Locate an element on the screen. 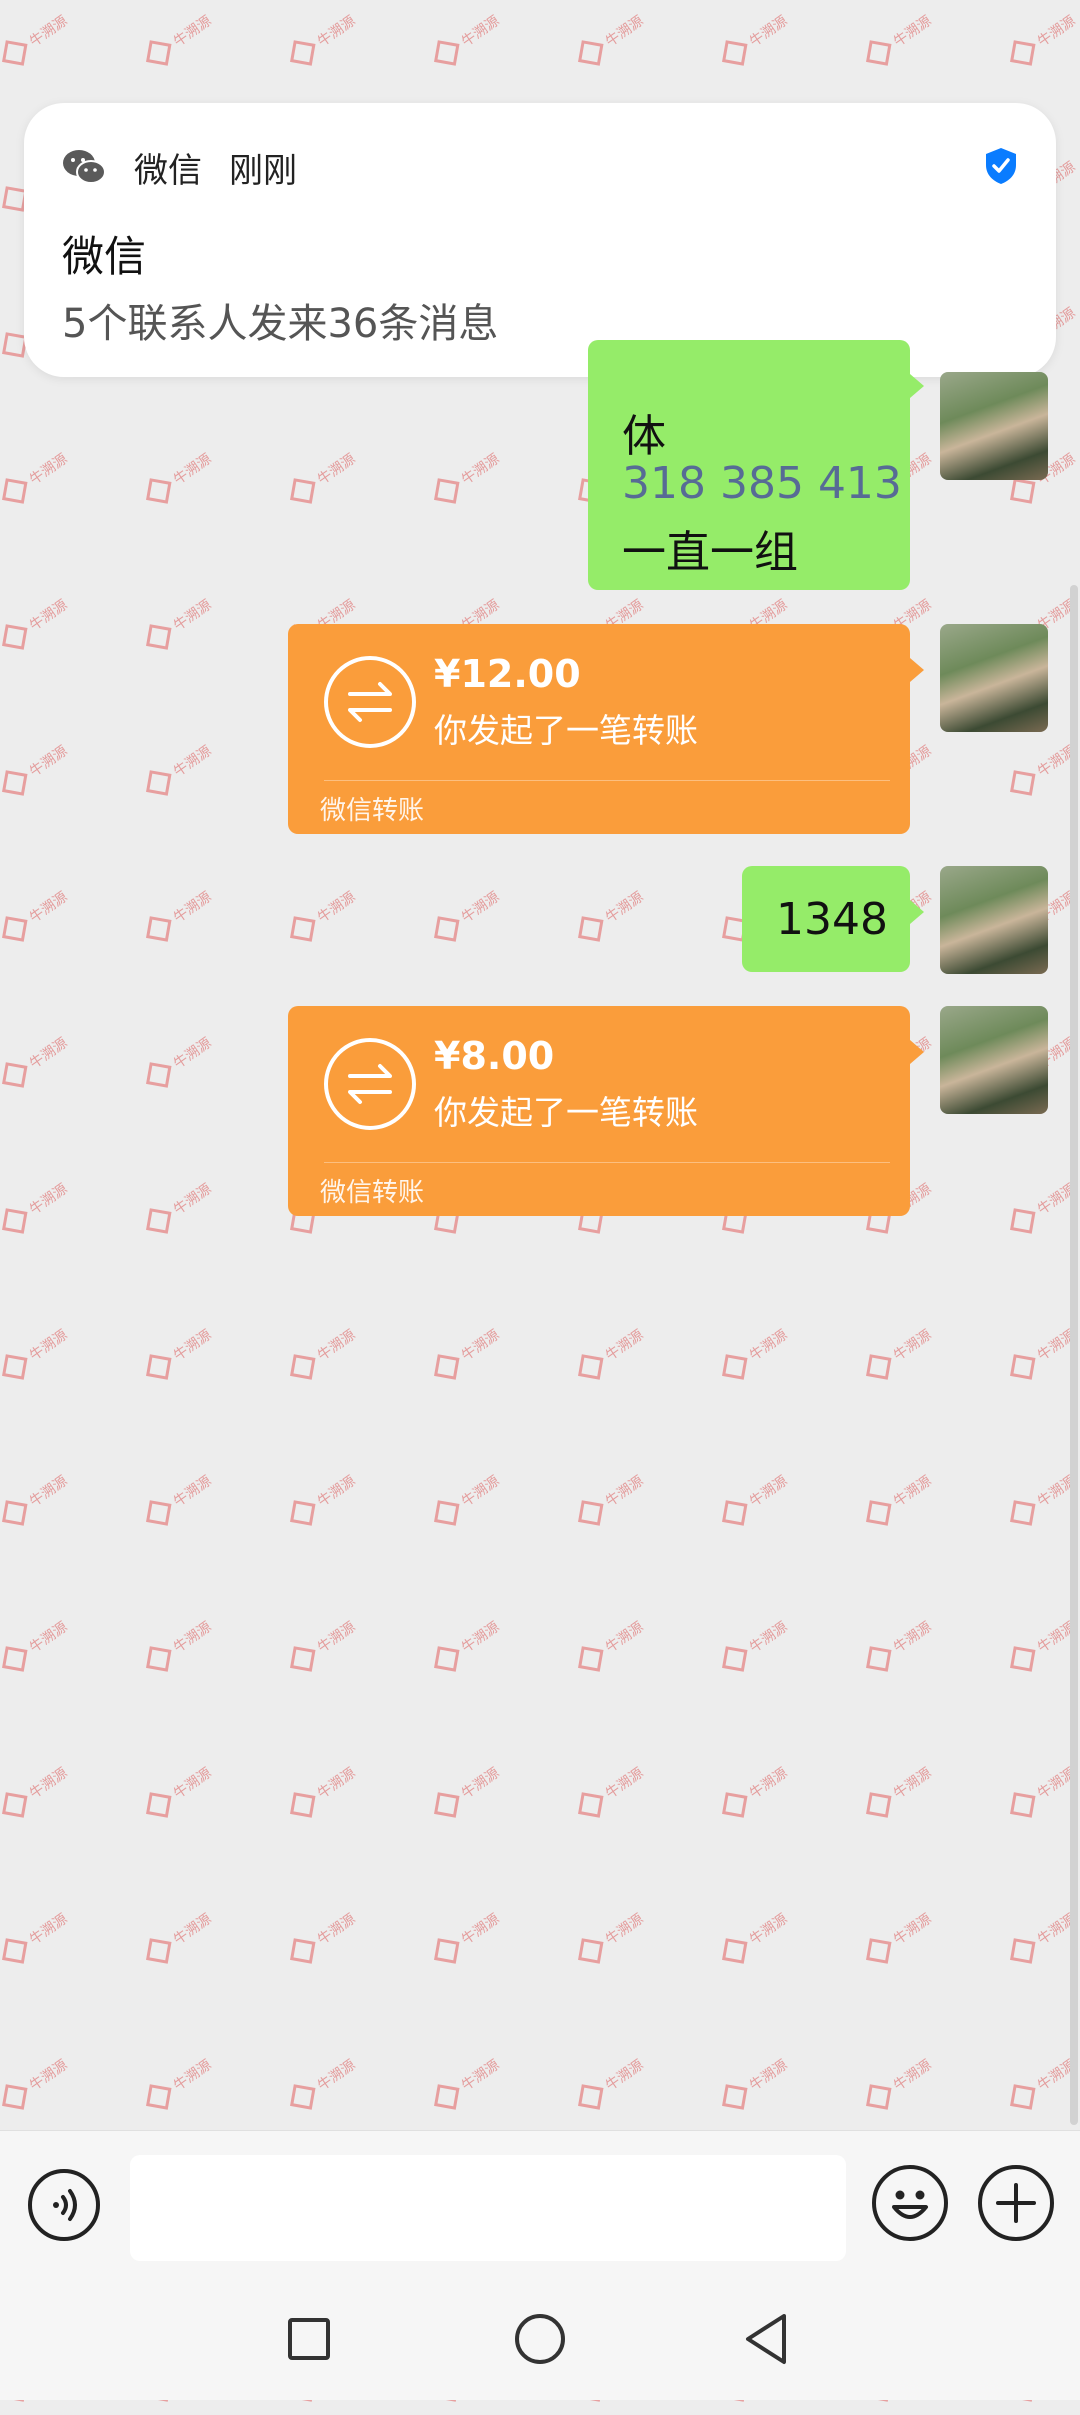  recent-apps-square-icon is located at coordinates (309, 2339).